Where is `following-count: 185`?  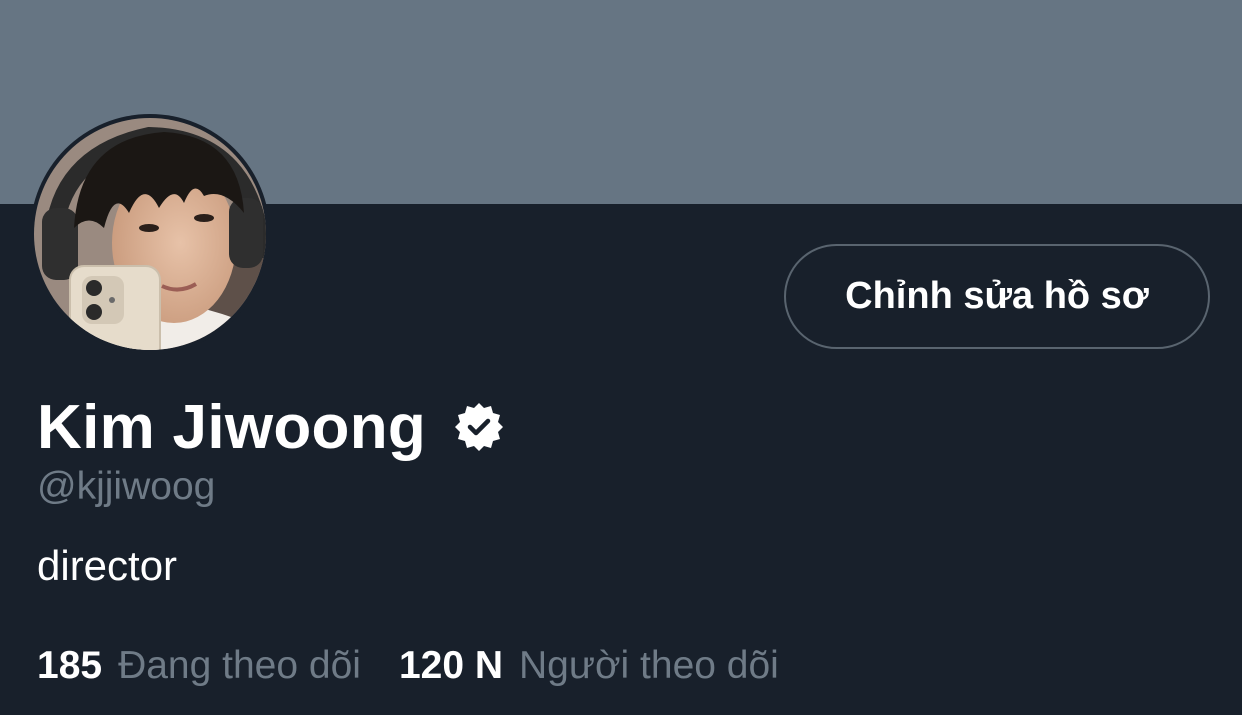 following-count: 185 is located at coordinates (70, 665).